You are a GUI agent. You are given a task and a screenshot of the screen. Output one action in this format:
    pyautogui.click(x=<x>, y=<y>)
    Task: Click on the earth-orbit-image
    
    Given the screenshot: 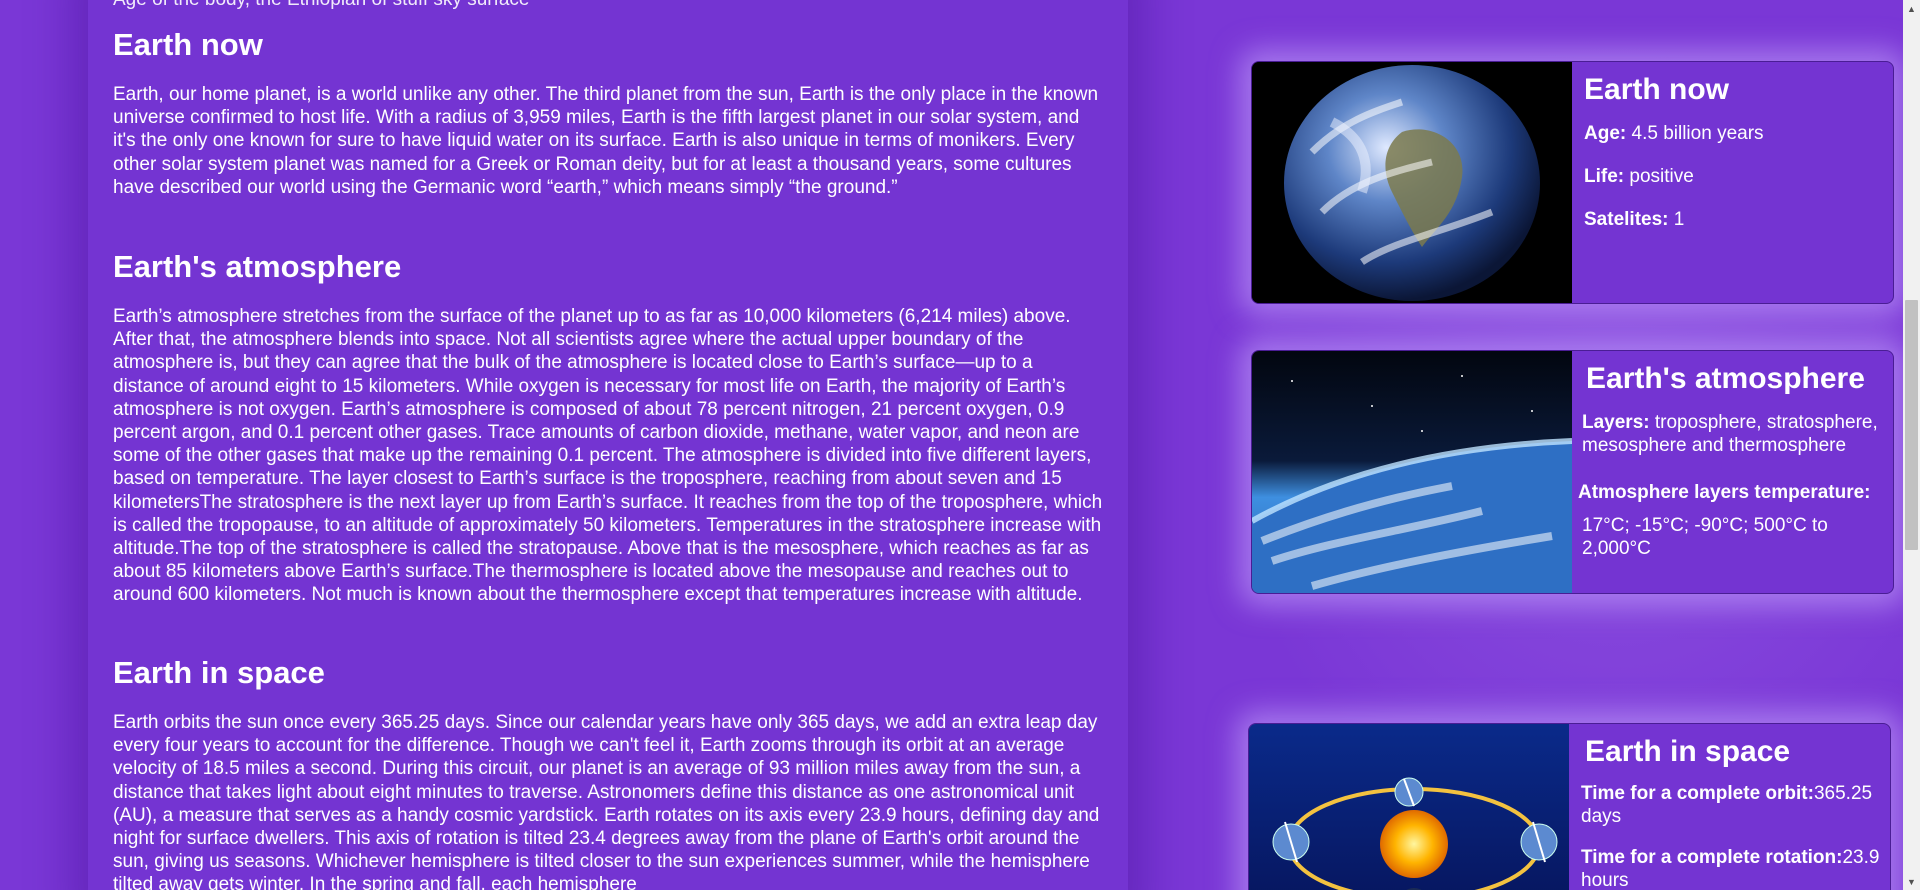 What is the action you would take?
    pyautogui.click(x=1409, y=807)
    